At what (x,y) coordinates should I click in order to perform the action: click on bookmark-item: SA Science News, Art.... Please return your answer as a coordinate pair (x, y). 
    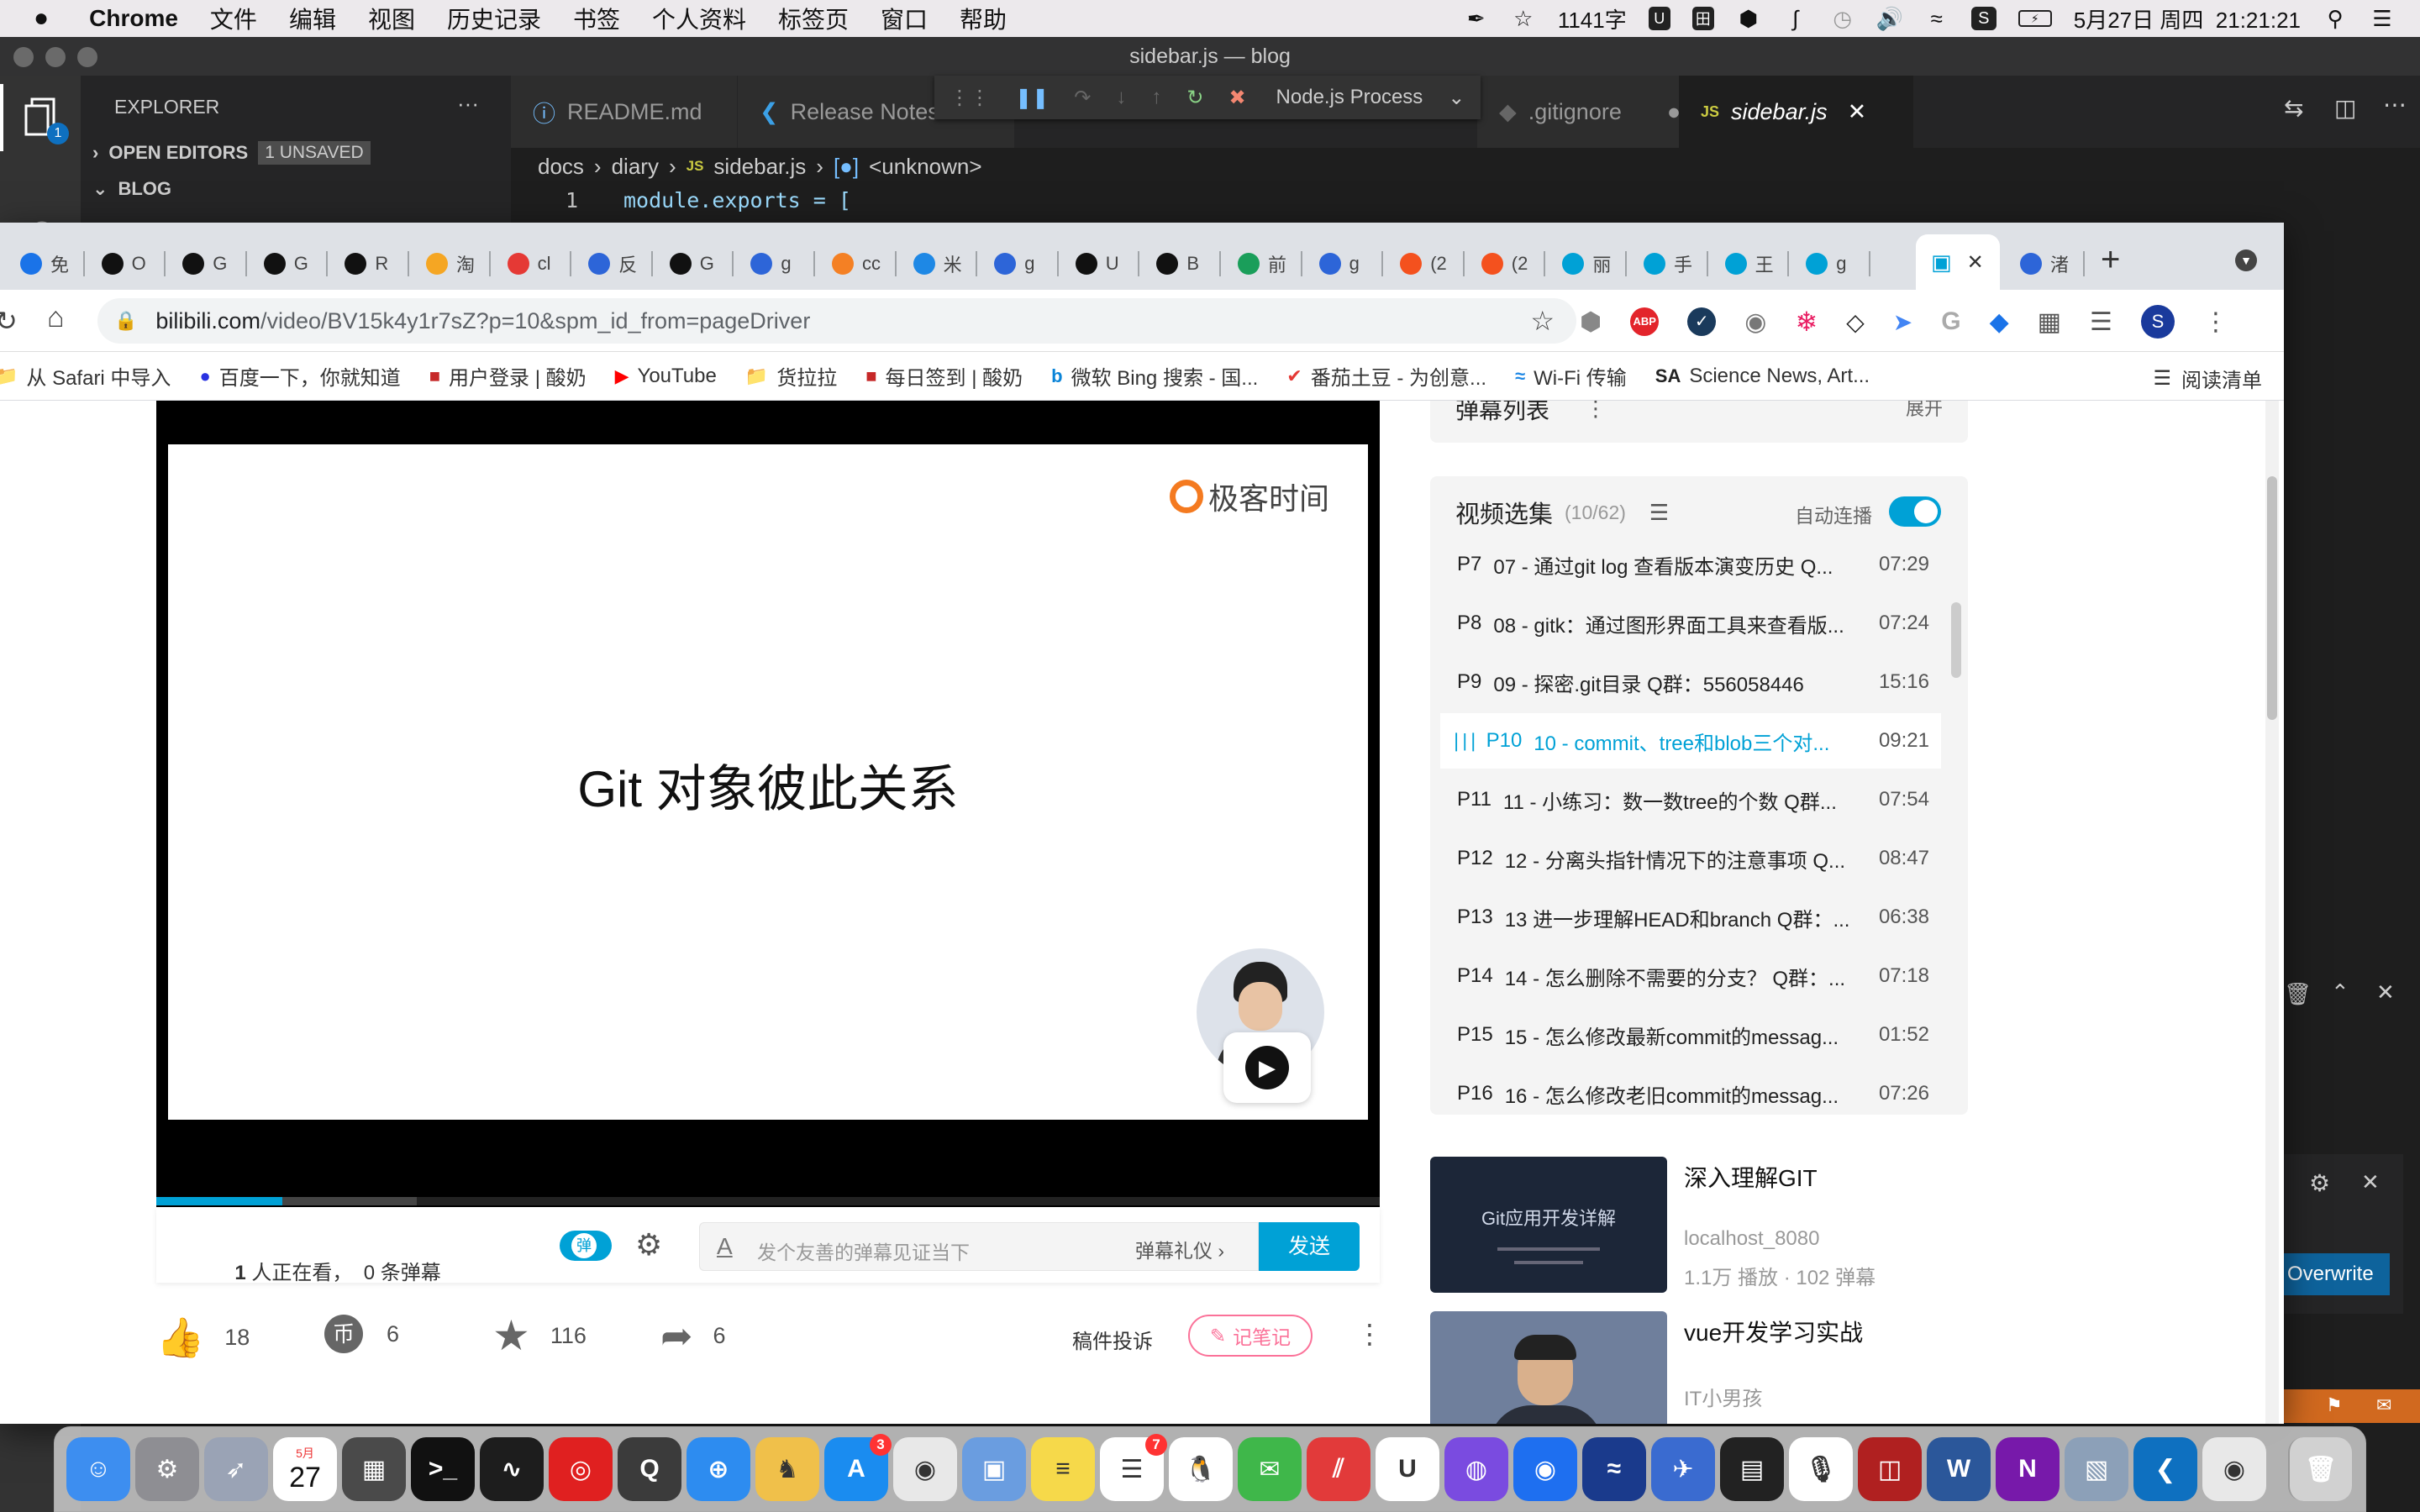
    Looking at the image, I should click on (1762, 376).